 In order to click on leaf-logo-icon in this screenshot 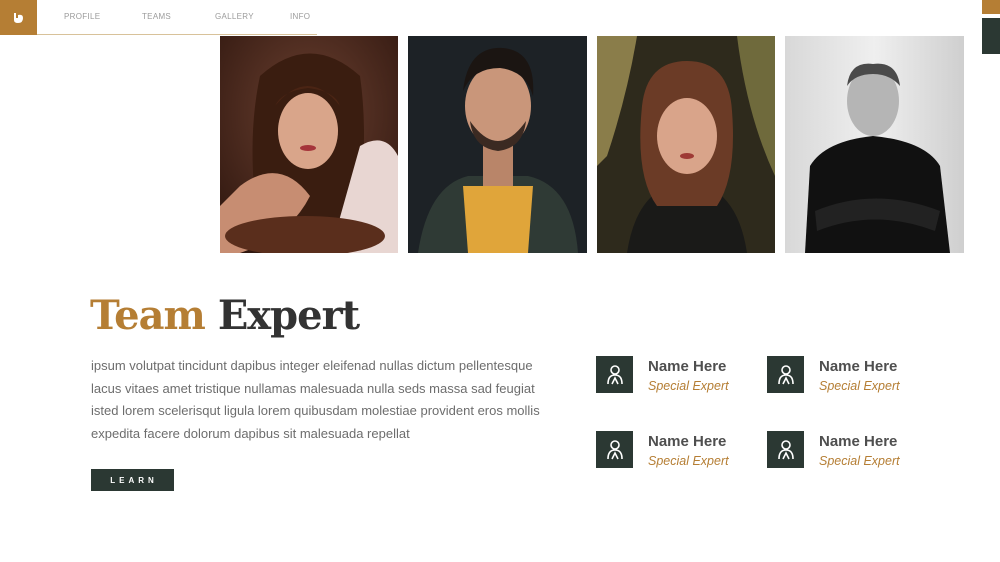, I will do `click(18, 17)`.